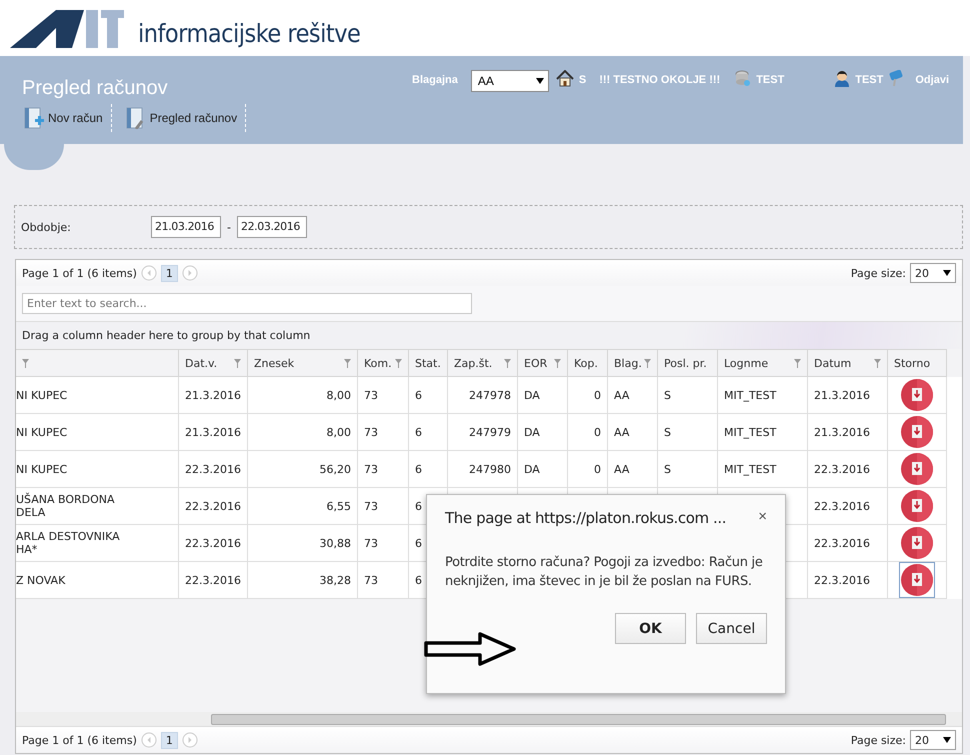 The width and height of the screenshot is (970, 755). I want to click on scrollbar-thumb, so click(578, 719).